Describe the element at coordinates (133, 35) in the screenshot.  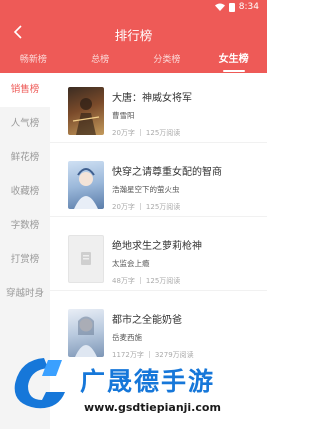
I see `page-title: 排行榜` at that location.